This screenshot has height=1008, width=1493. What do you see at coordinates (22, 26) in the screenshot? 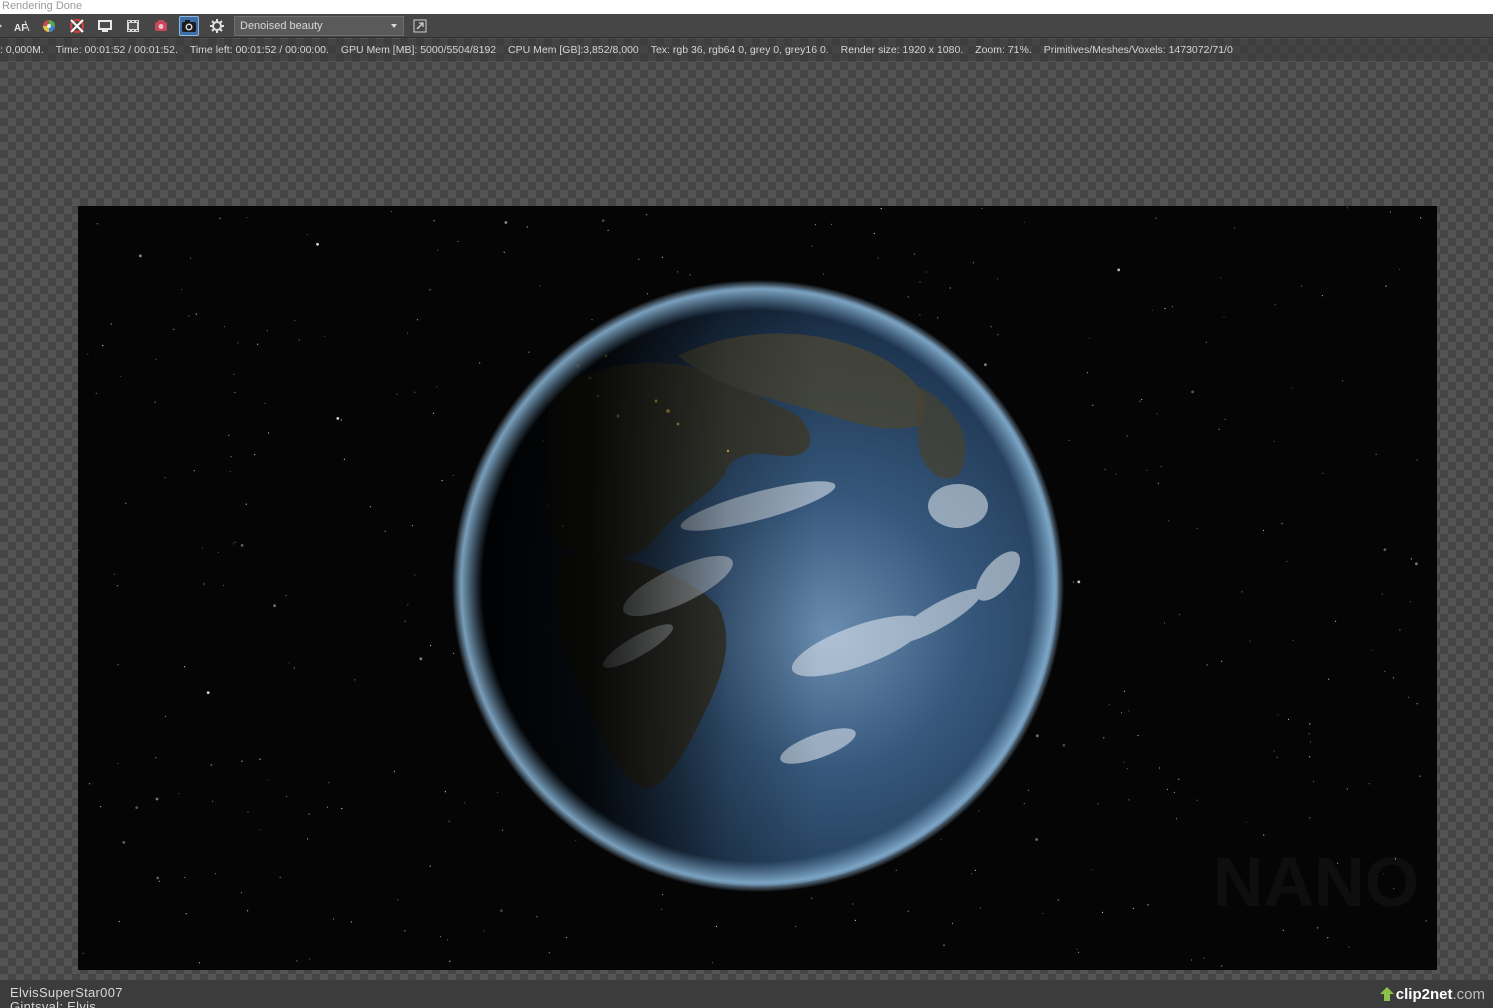
I see `af-icon: AF` at bounding box center [22, 26].